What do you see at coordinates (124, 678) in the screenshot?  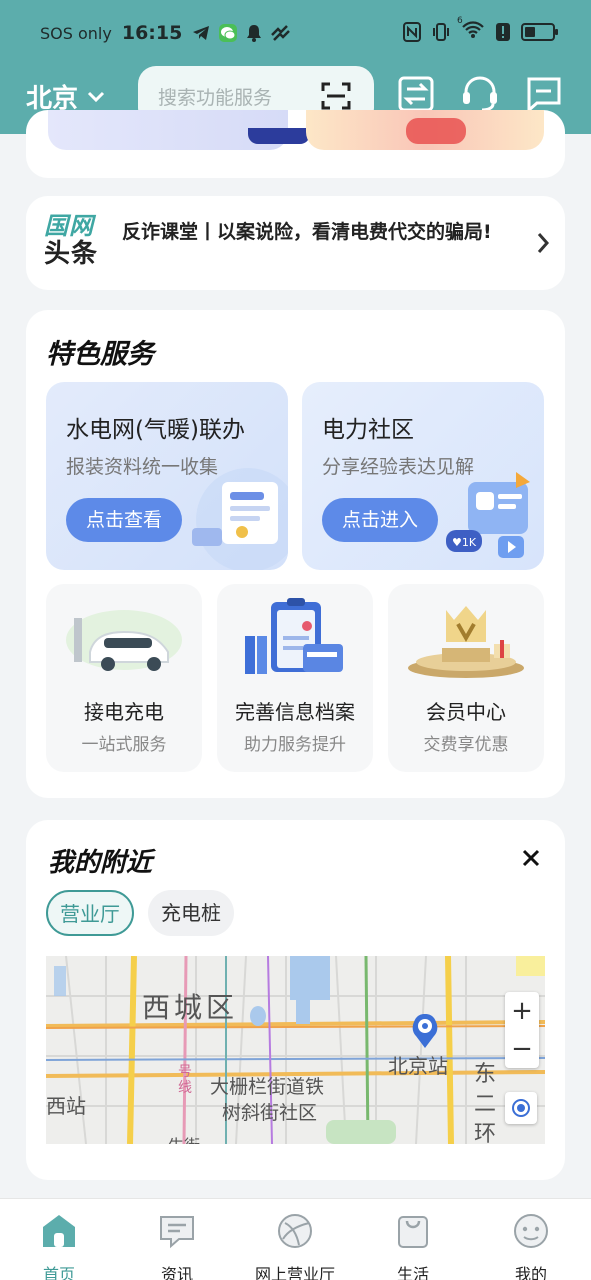 I see `ev-charging-tile: 接电充电 一站式服务` at bounding box center [124, 678].